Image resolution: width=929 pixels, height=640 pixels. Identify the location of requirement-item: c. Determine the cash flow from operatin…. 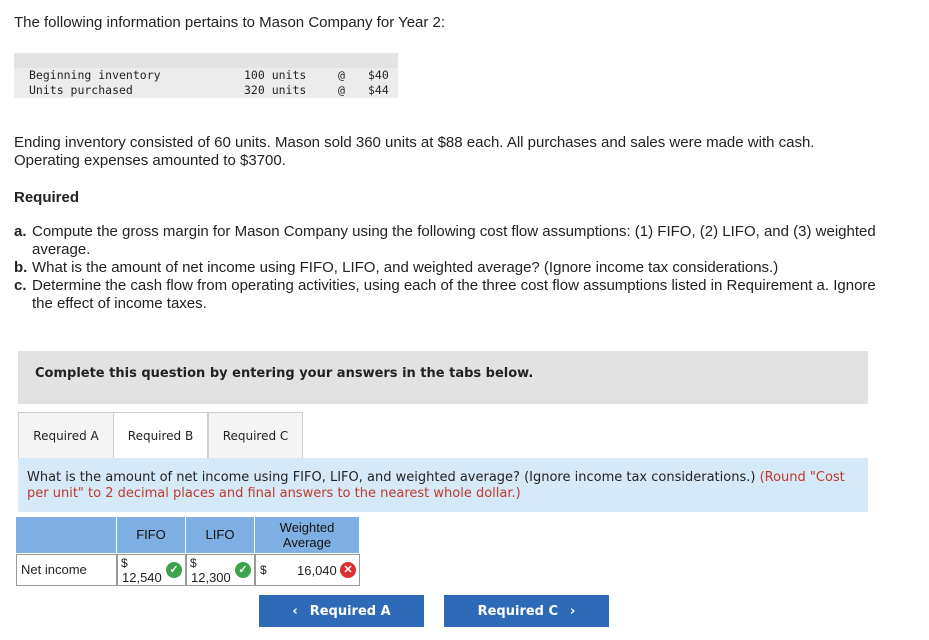
(454, 295).